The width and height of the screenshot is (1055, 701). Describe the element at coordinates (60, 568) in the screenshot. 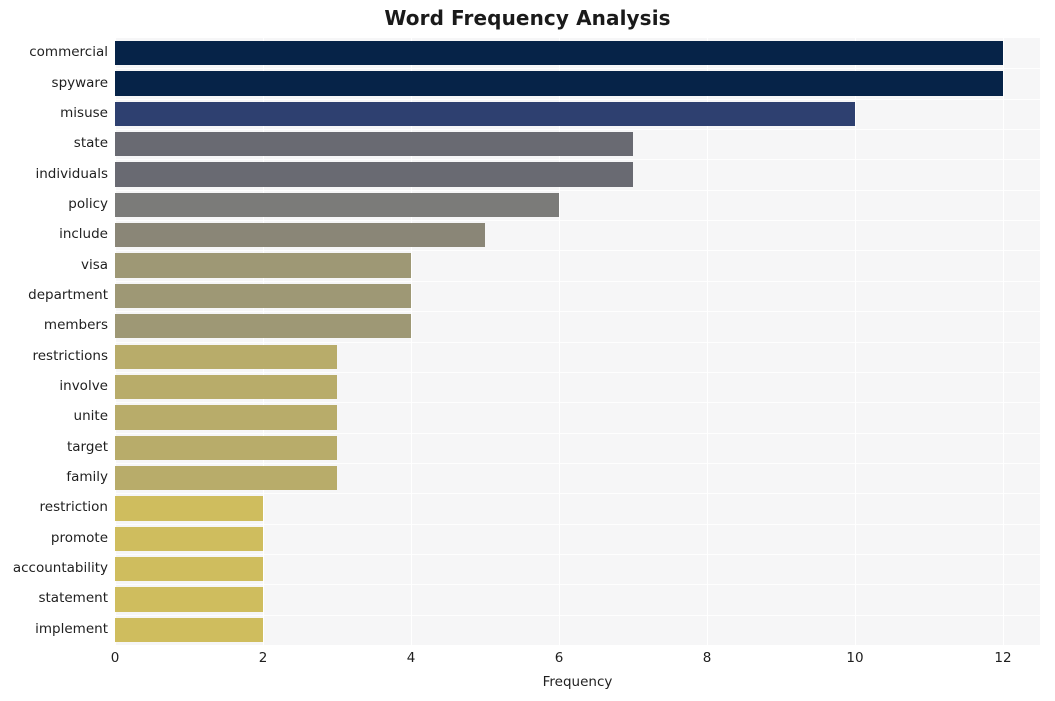

I see `y-tick-label: accountability` at that location.